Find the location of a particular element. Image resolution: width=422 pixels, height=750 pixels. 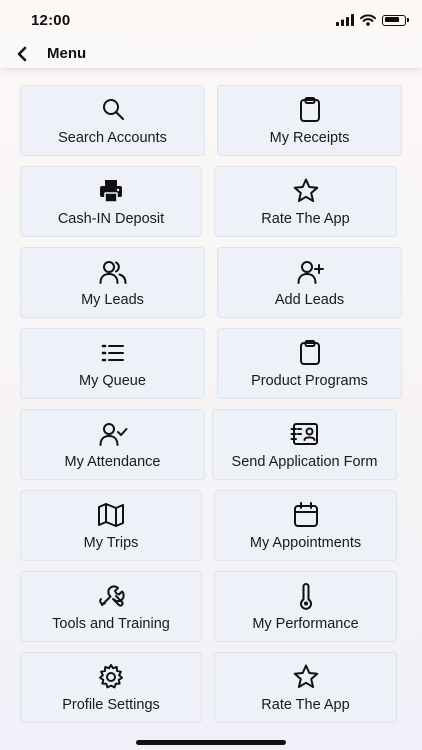

page-title: Menu is located at coordinates (67, 53).